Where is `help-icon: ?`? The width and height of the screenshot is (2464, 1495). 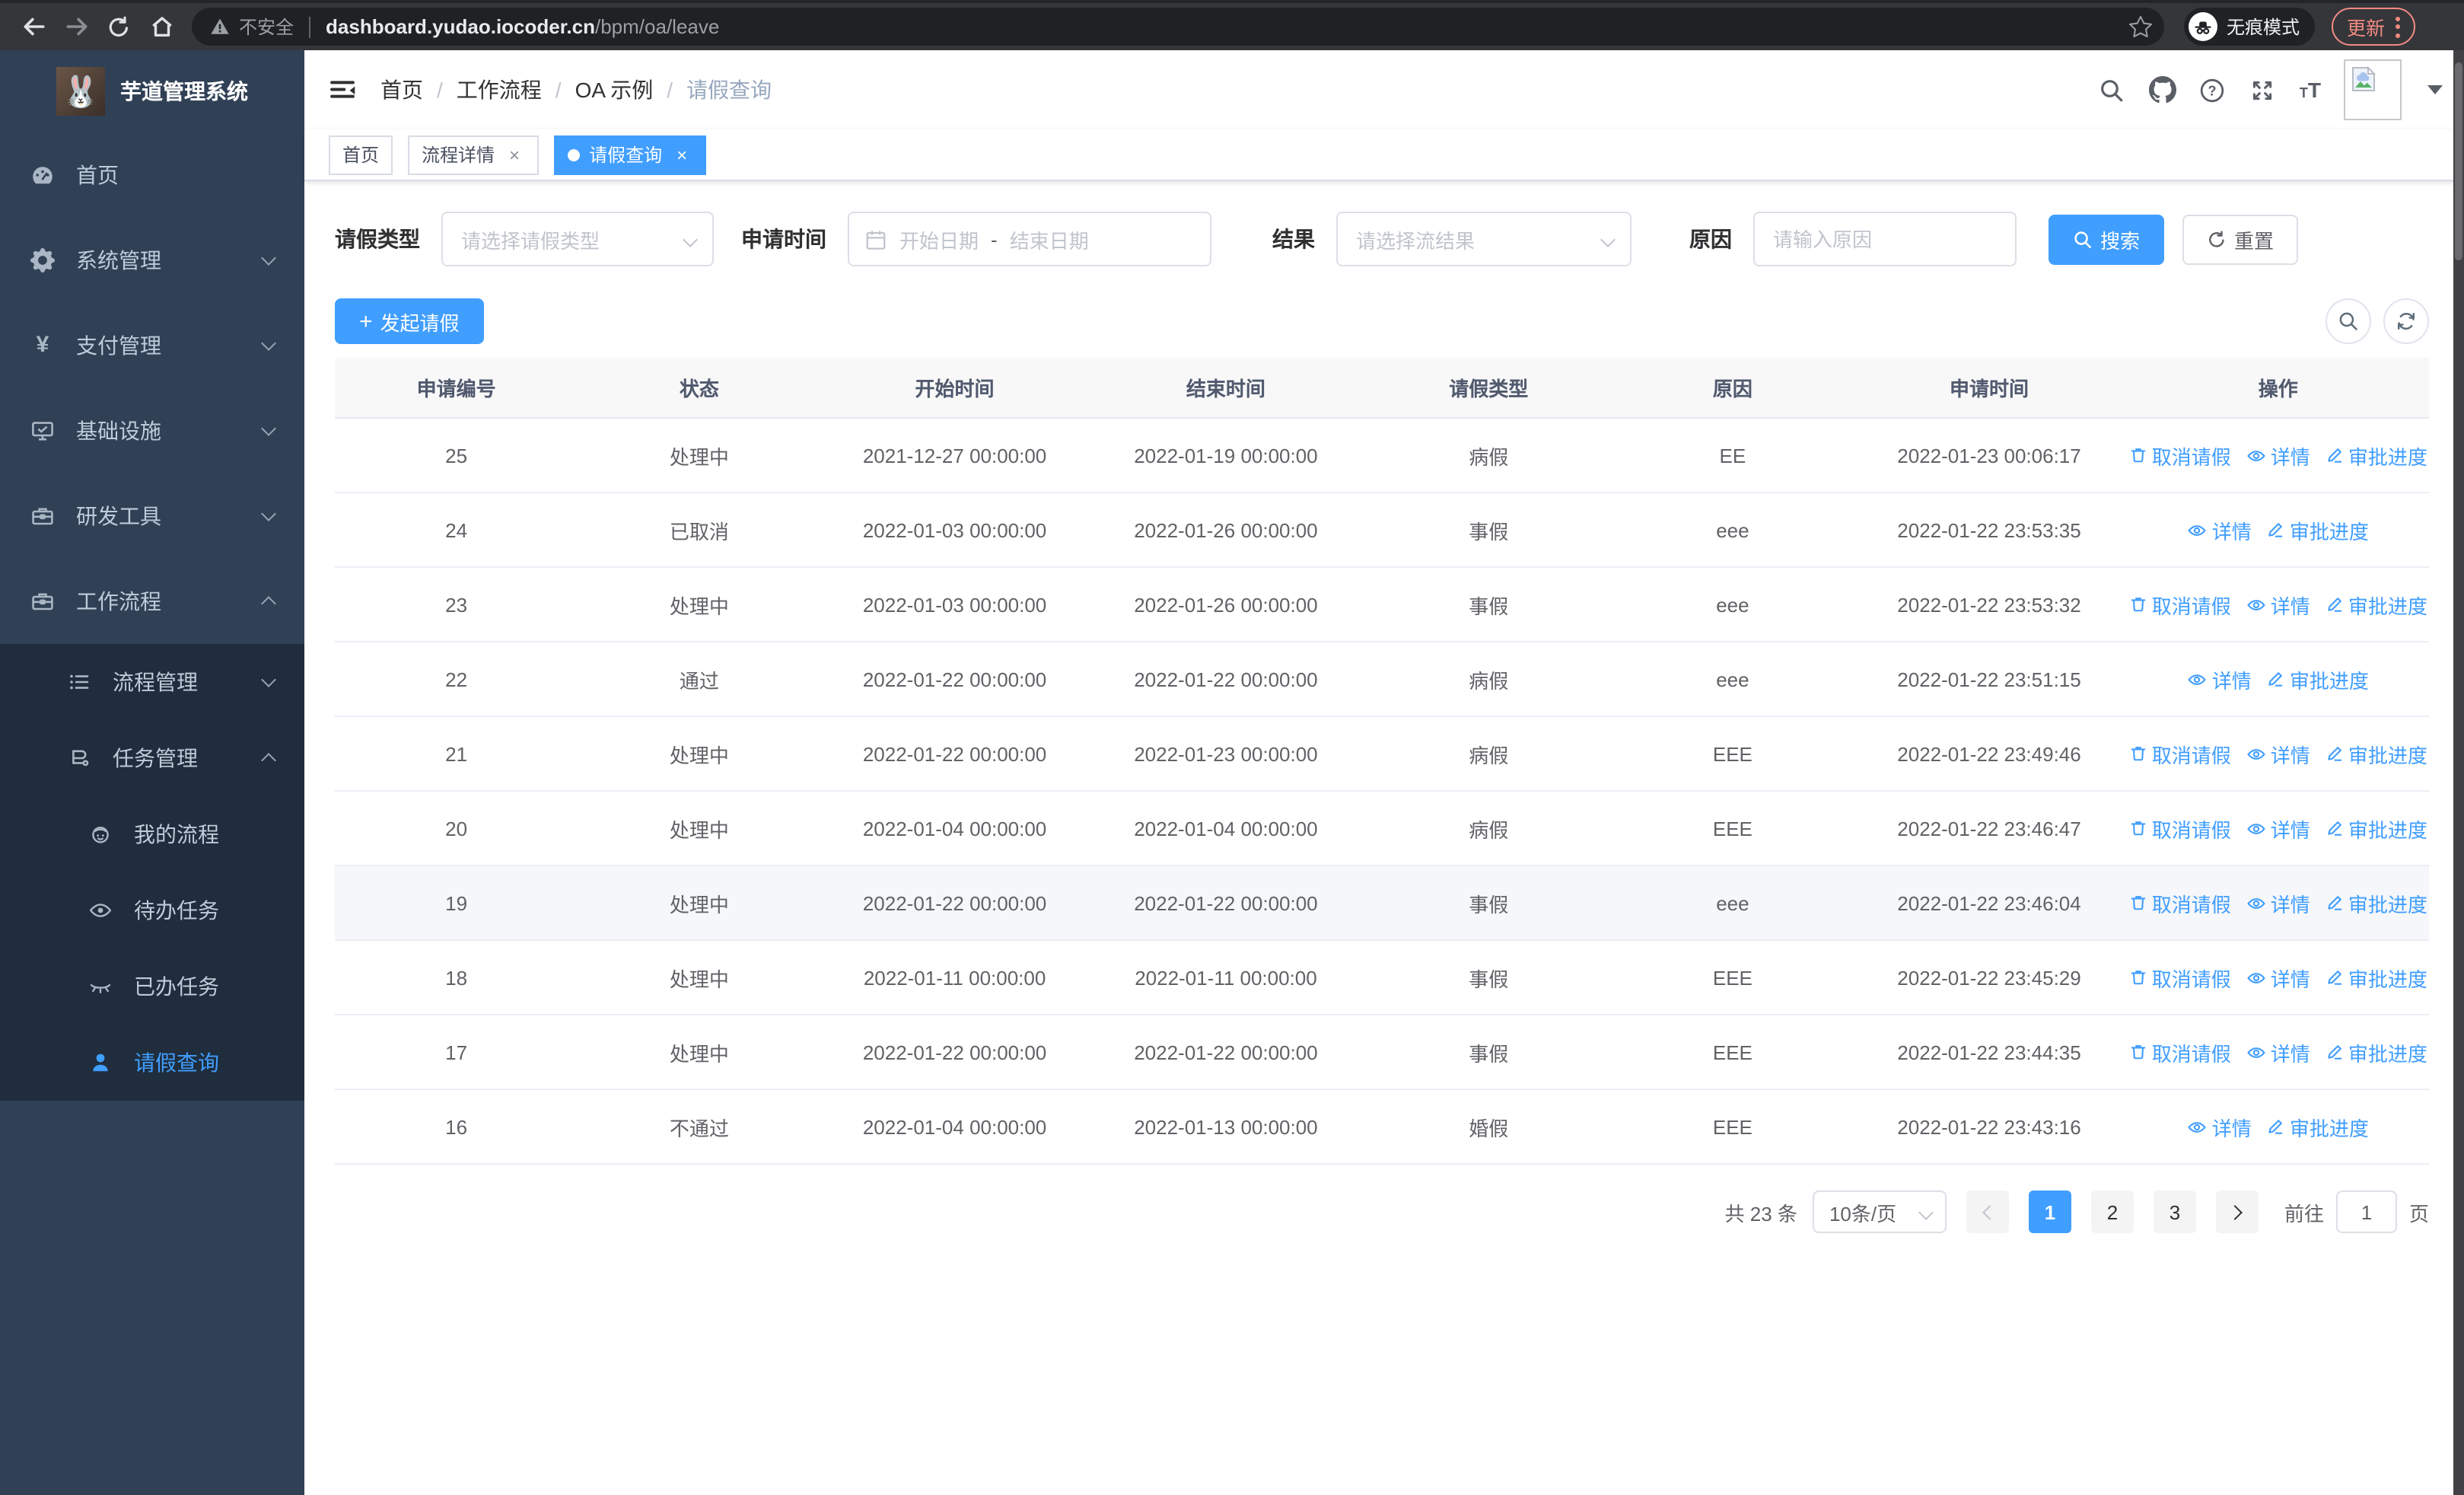 help-icon: ? is located at coordinates (2213, 90).